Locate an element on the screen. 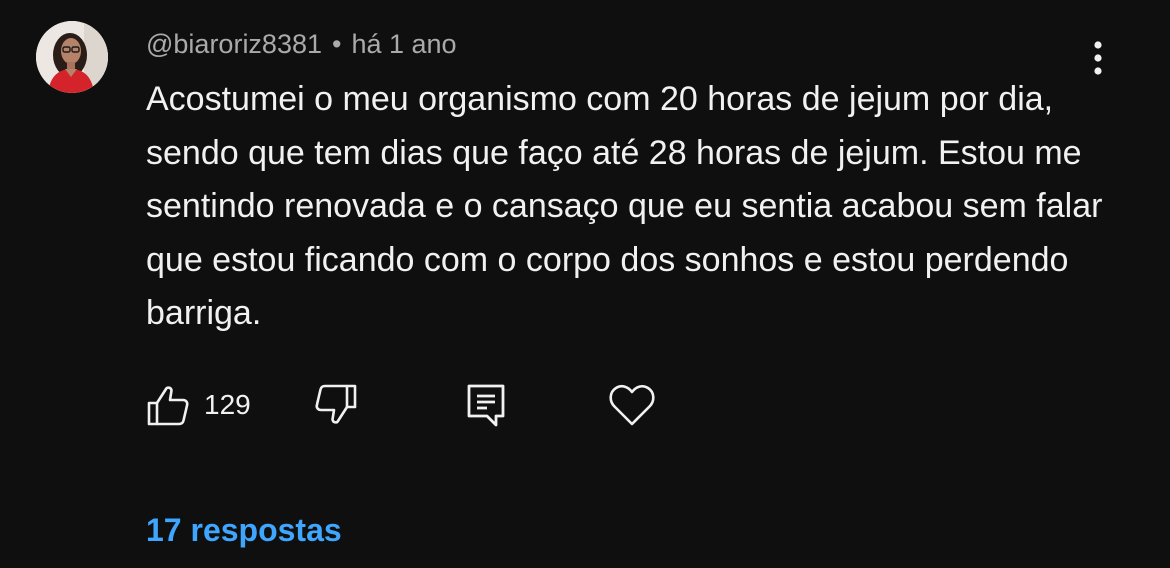 The image size is (1170, 568). more-vertical-icon is located at coordinates (1098, 58).